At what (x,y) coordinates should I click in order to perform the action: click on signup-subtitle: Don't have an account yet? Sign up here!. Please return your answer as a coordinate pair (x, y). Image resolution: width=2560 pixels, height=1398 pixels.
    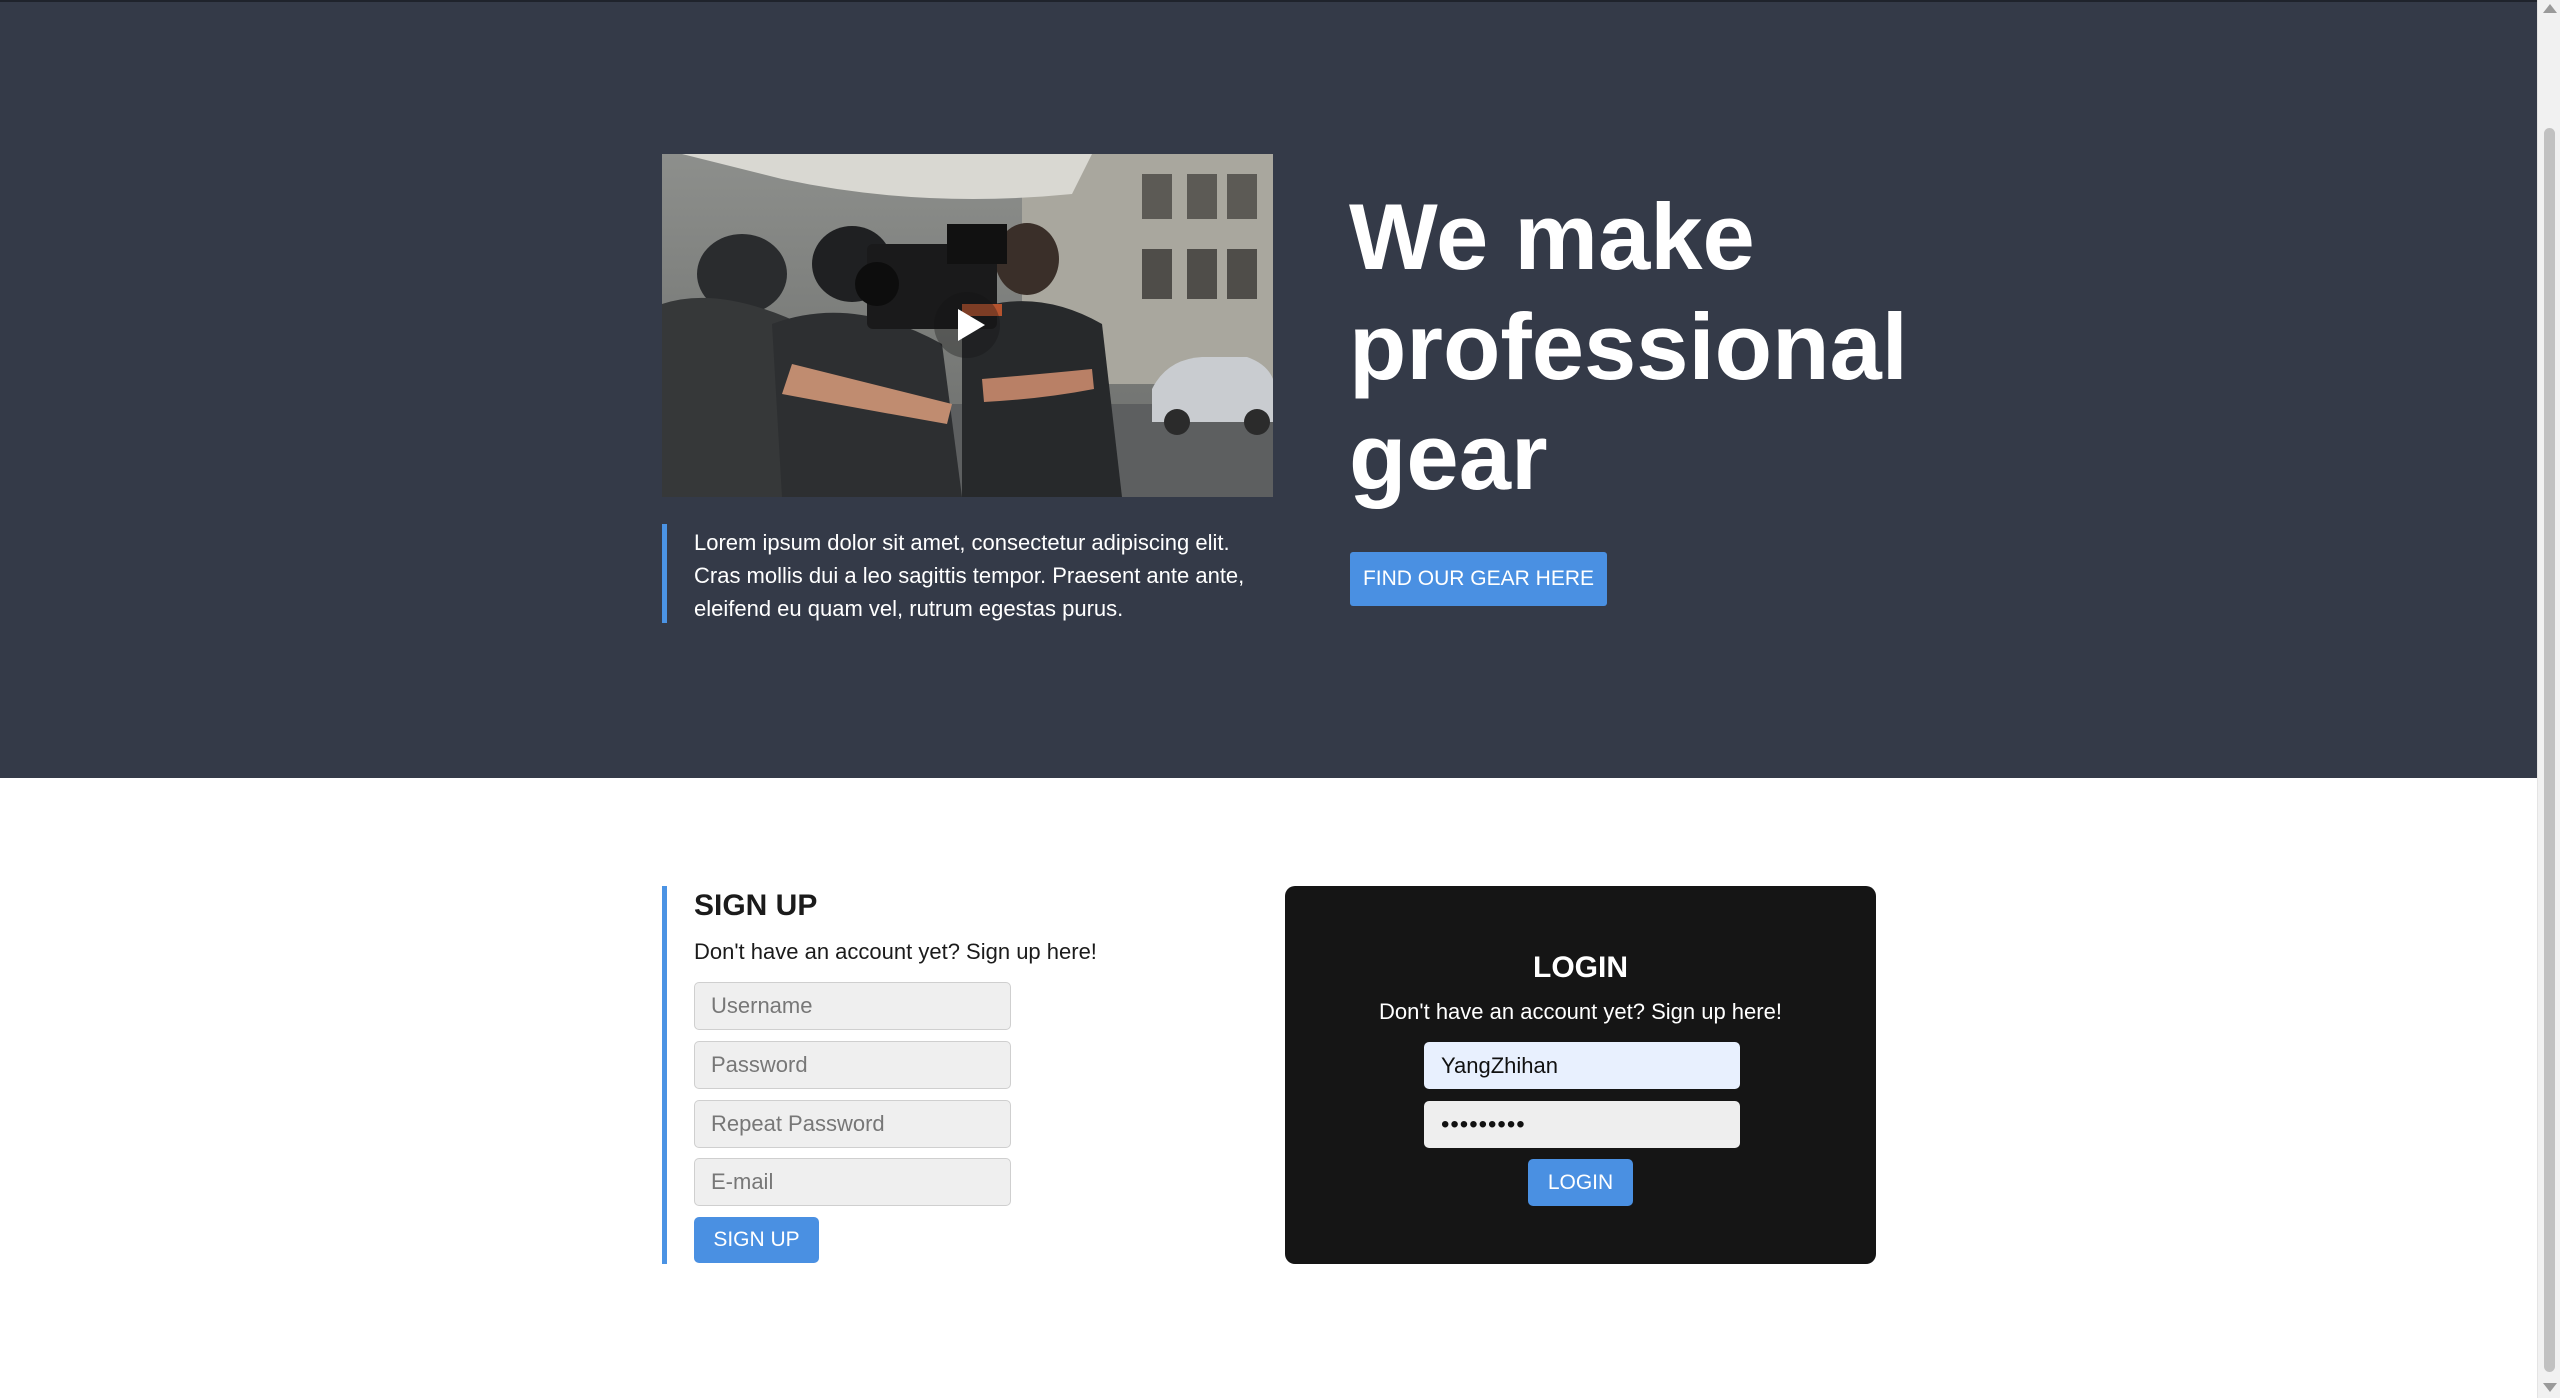
    Looking at the image, I should click on (895, 951).